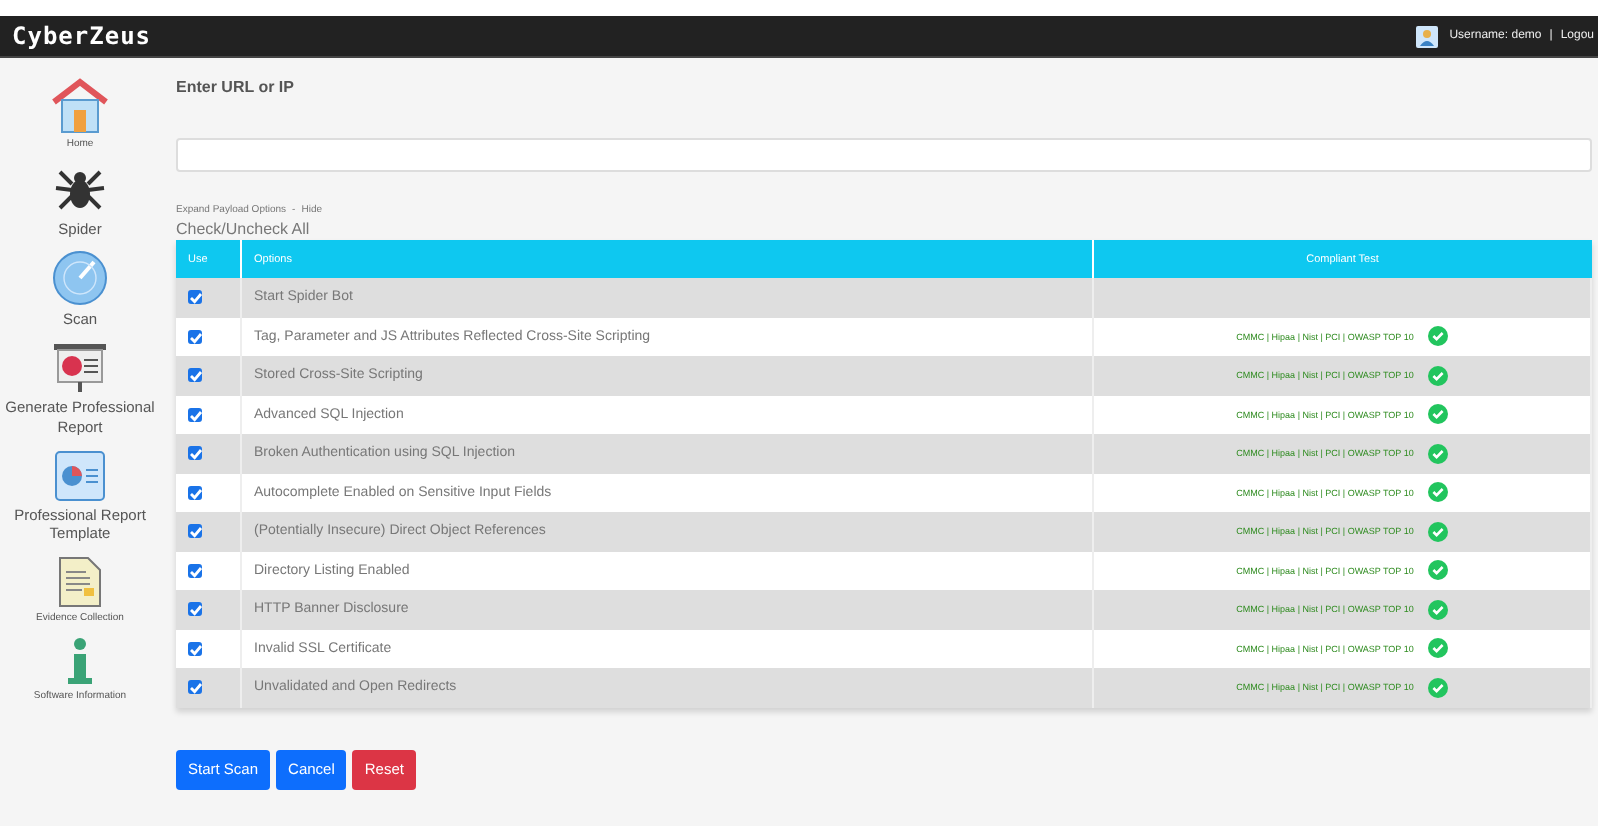 The image size is (1598, 826). I want to click on chart-document-icon, so click(80, 475).